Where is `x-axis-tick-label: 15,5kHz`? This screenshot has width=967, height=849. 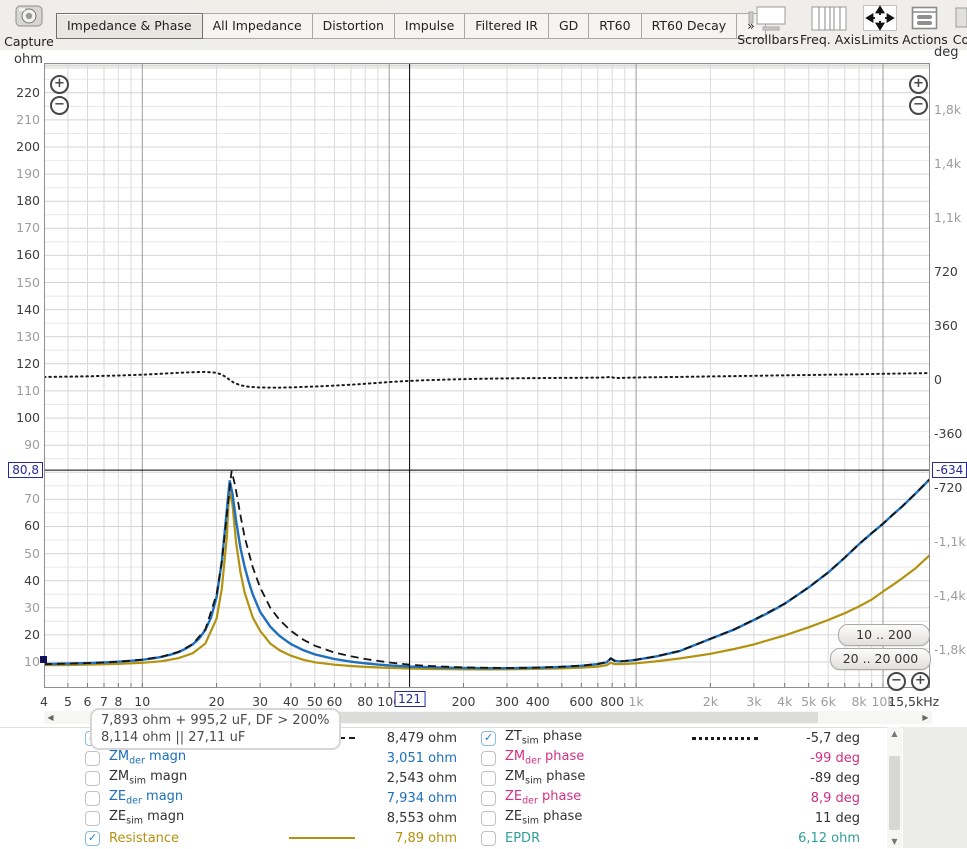 x-axis-tick-label: 15,5kHz is located at coordinates (914, 701).